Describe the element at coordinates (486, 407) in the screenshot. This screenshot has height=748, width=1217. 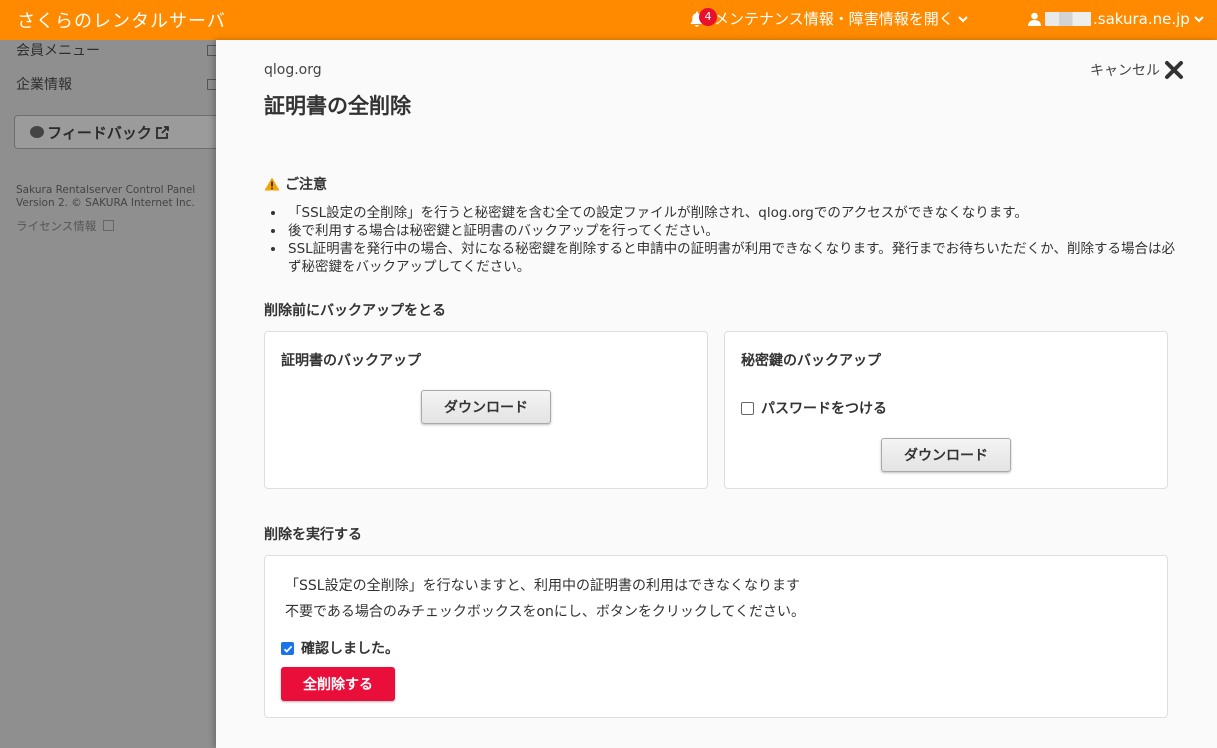
I see `certificate-download-button: ダウンロード` at that location.